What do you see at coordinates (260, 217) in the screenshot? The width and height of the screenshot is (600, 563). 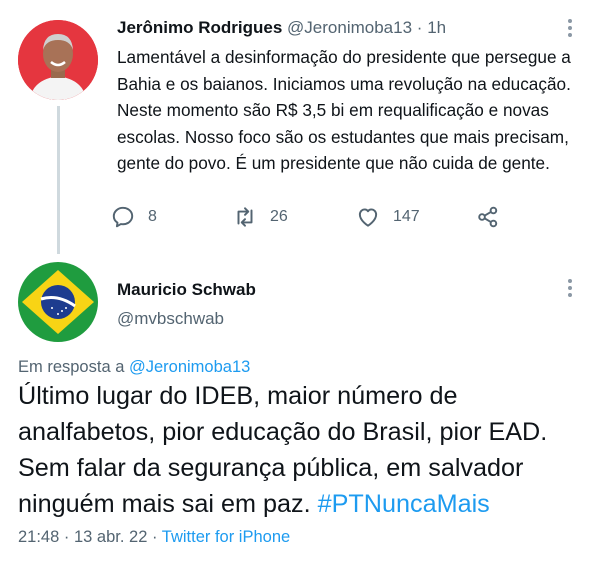 I see `retweet-button: 26` at bounding box center [260, 217].